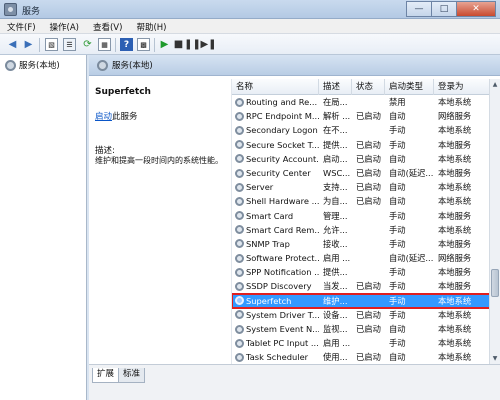 This screenshot has height=400, width=500. What do you see at coordinates (178, 44) in the screenshot?
I see `stop-service-icon: ■` at bounding box center [178, 44].